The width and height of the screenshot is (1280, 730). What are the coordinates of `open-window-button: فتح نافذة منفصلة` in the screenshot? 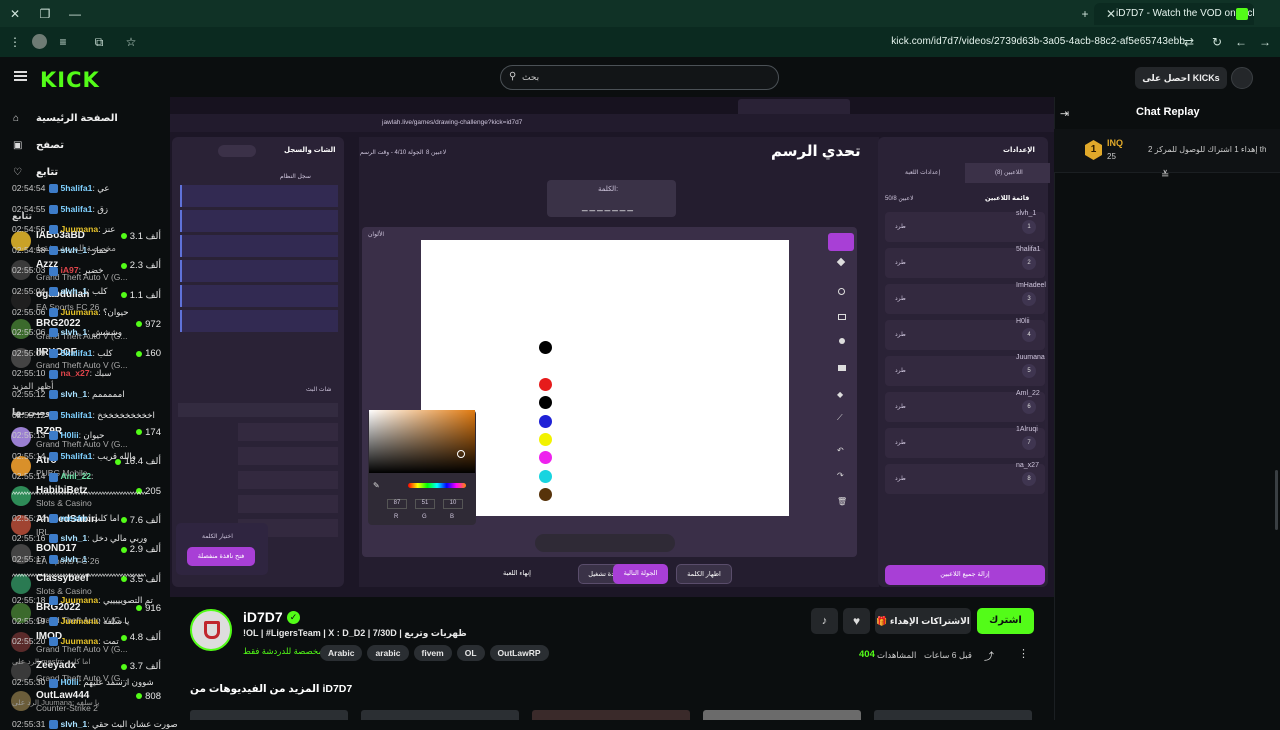 It's located at (221, 556).